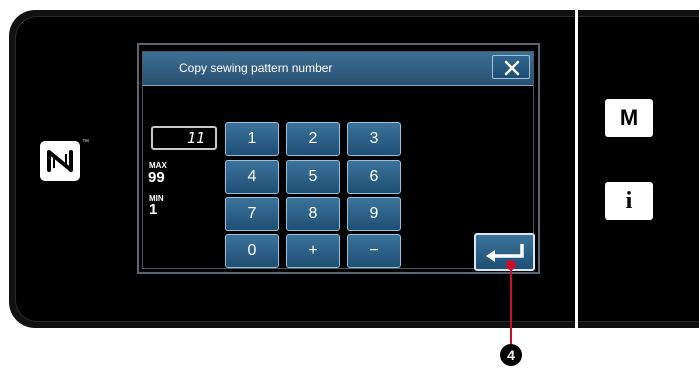  Describe the element at coordinates (374, 214) in the screenshot. I see `key-9: 9` at that location.